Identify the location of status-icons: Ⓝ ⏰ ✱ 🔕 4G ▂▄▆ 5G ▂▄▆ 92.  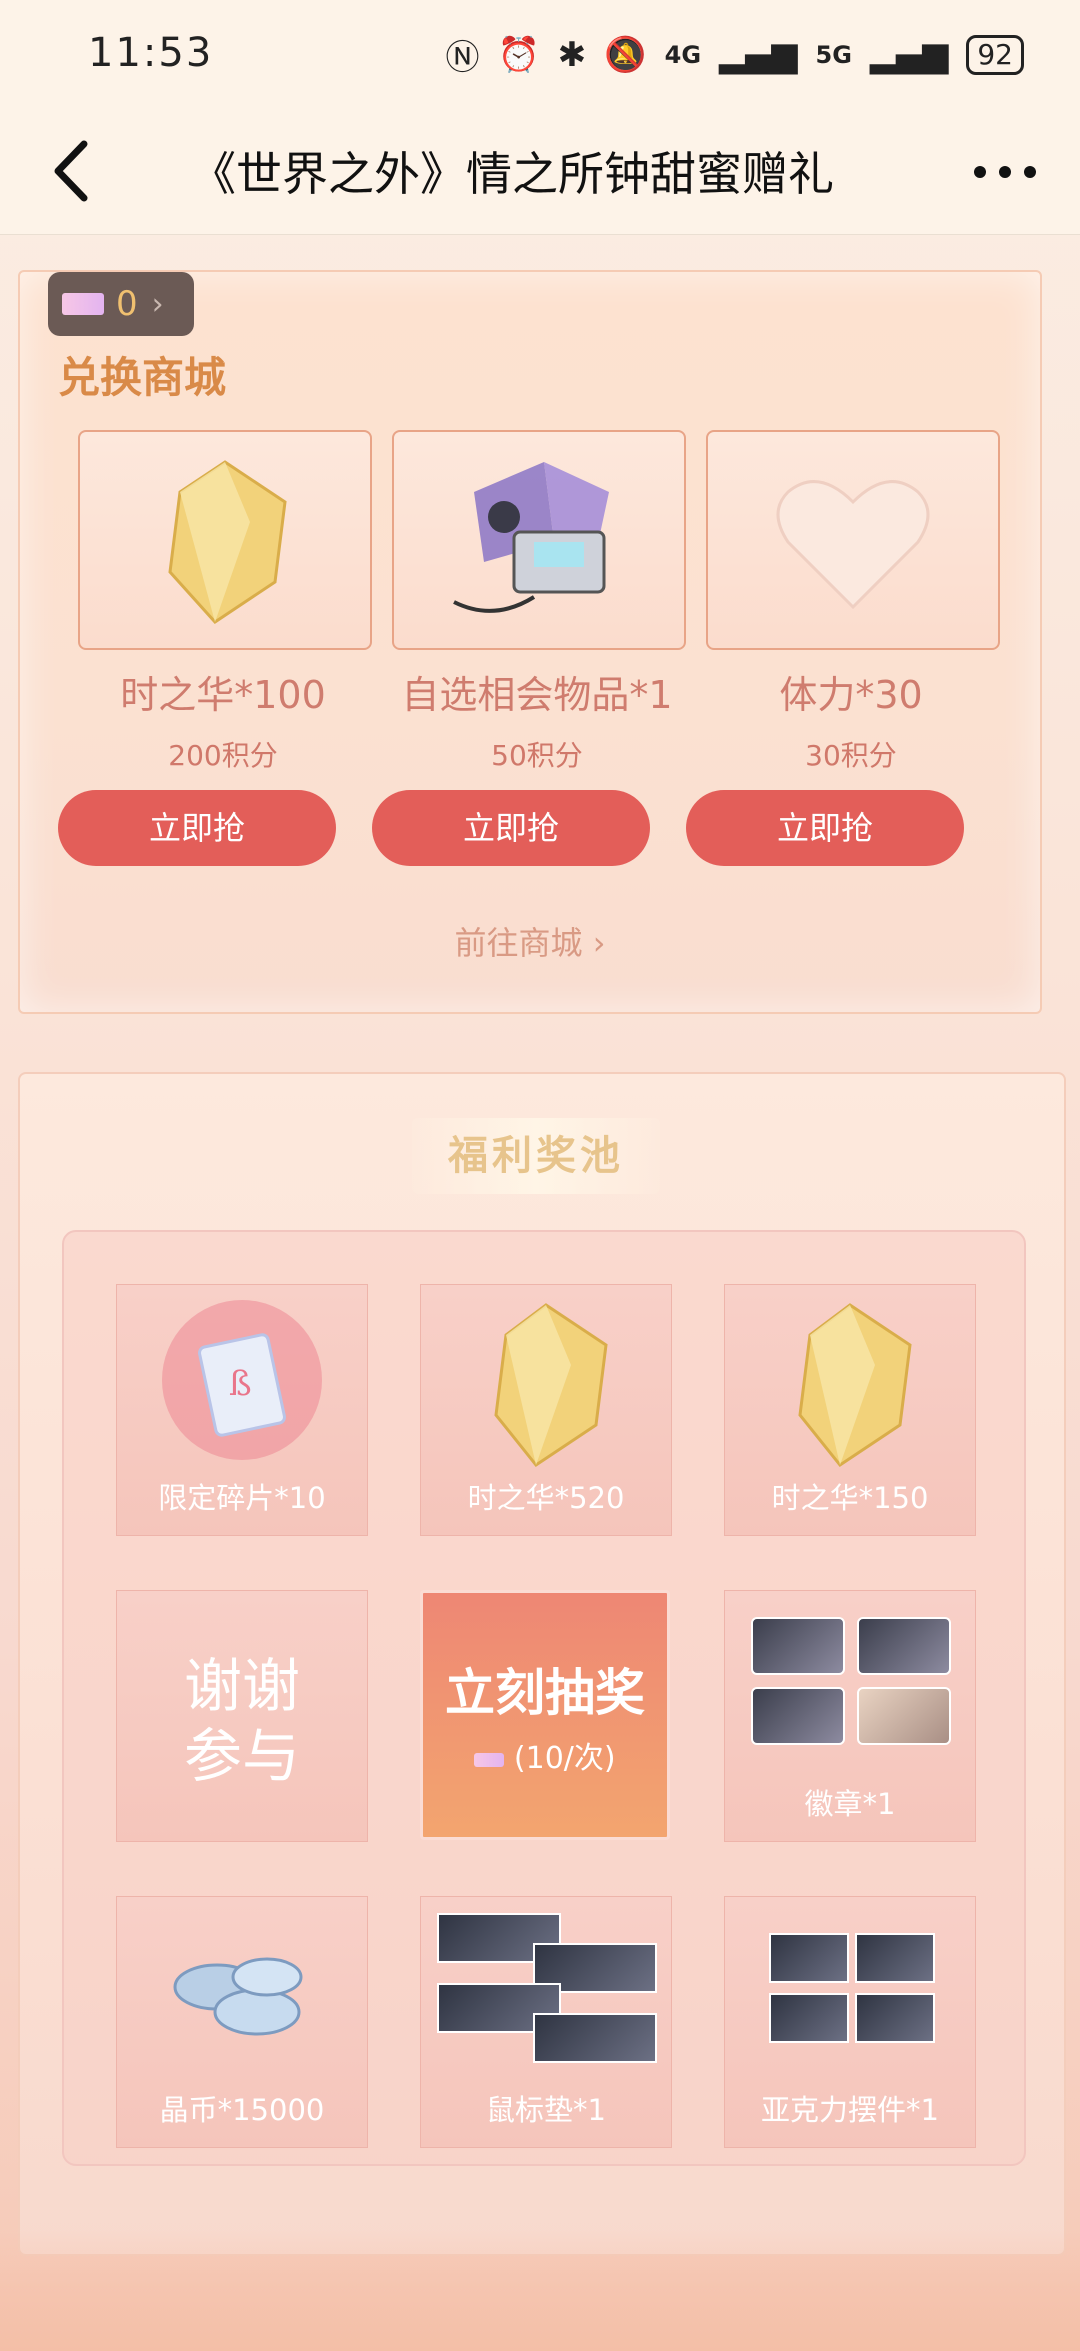
(734, 54).